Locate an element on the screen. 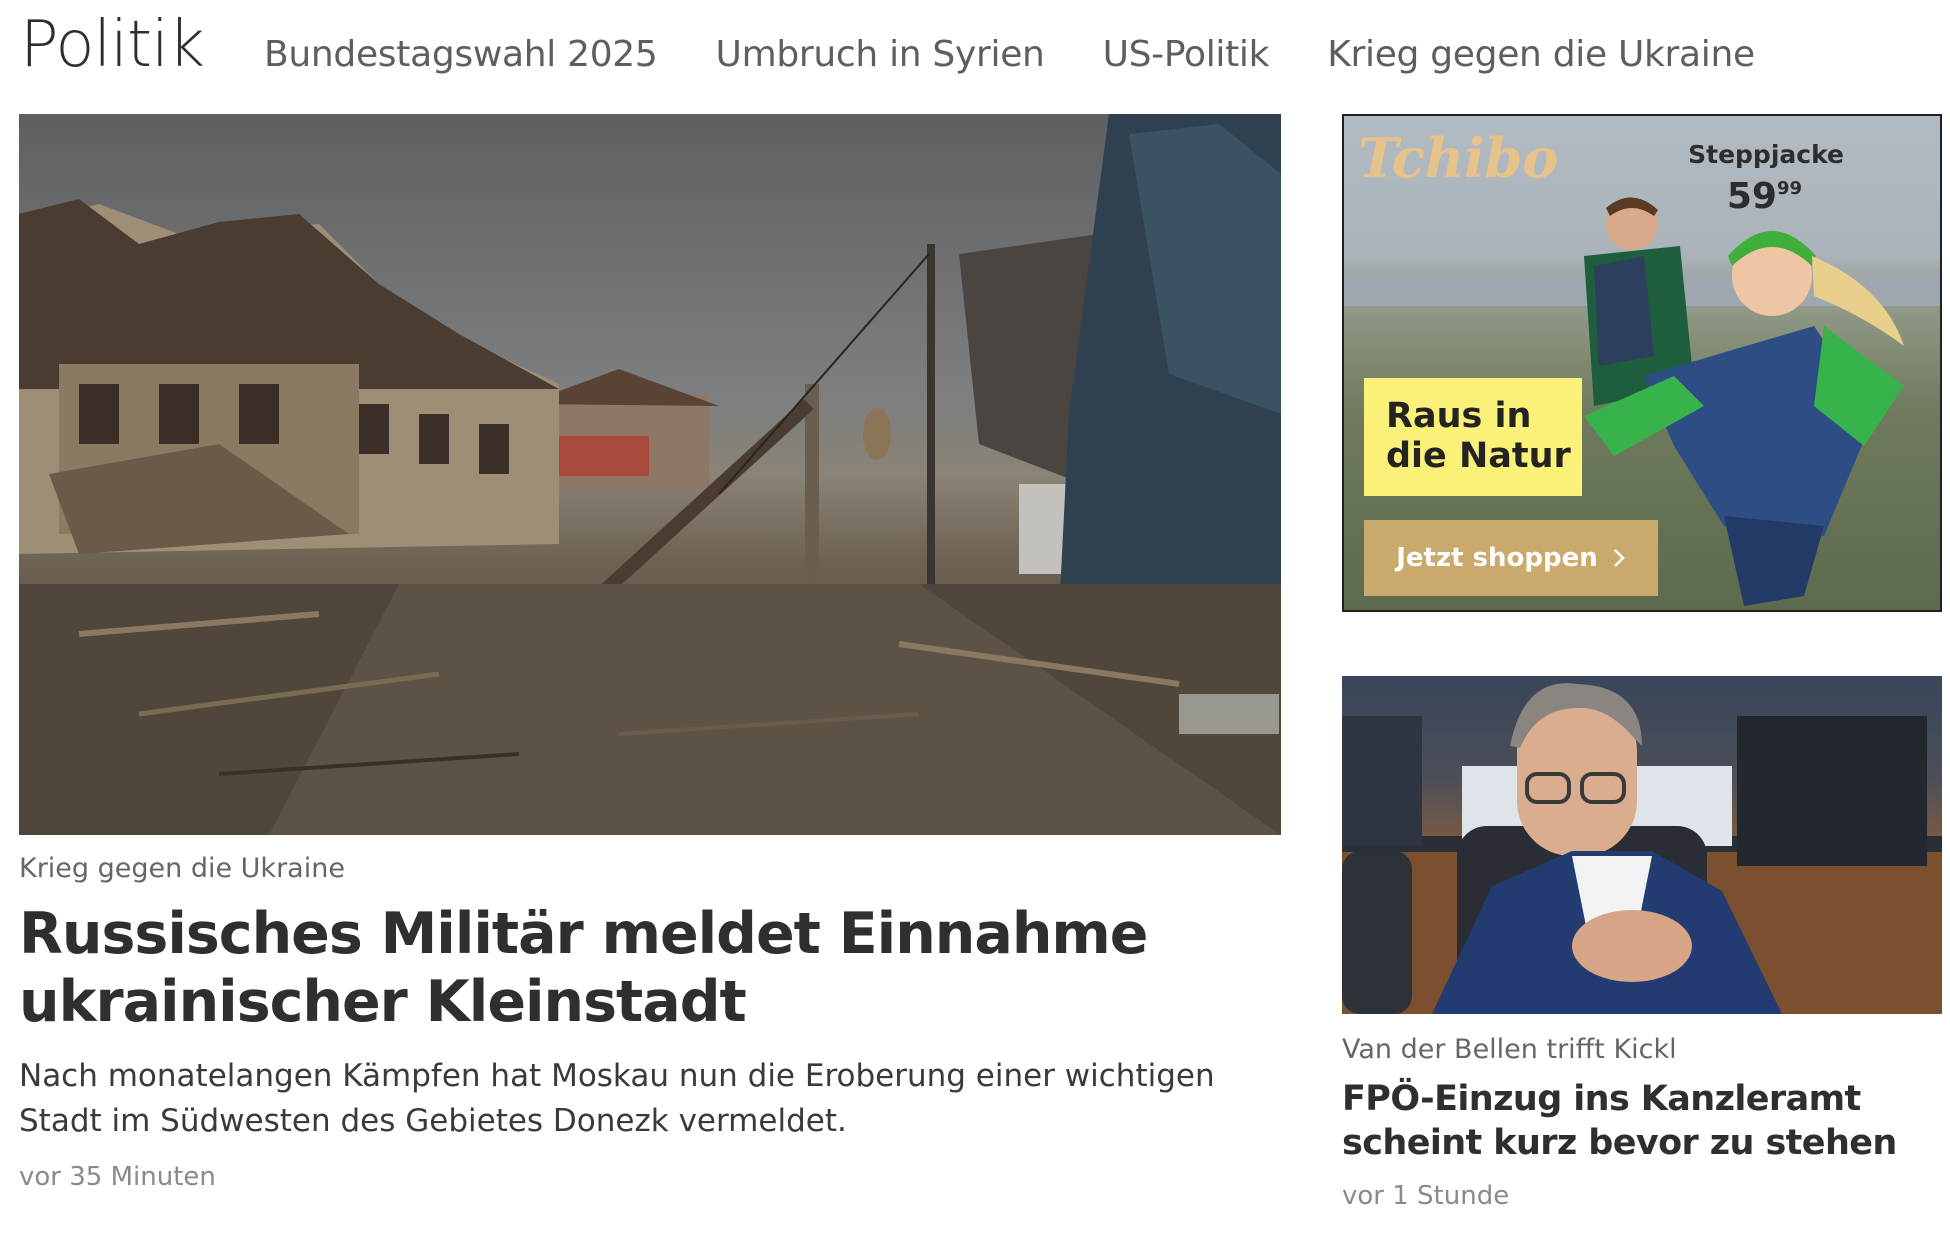 The height and width of the screenshot is (1250, 1950). ad-price-cents: 99 is located at coordinates (1789, 188).